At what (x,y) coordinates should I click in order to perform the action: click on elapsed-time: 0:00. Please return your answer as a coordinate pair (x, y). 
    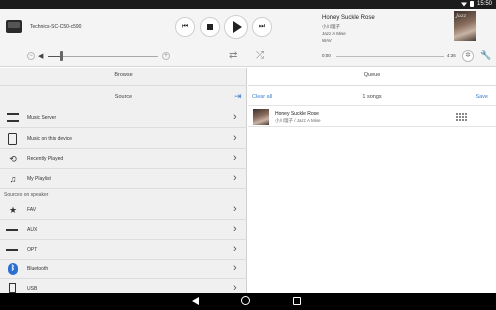
    Looking at the image, I should click on (326, 55).